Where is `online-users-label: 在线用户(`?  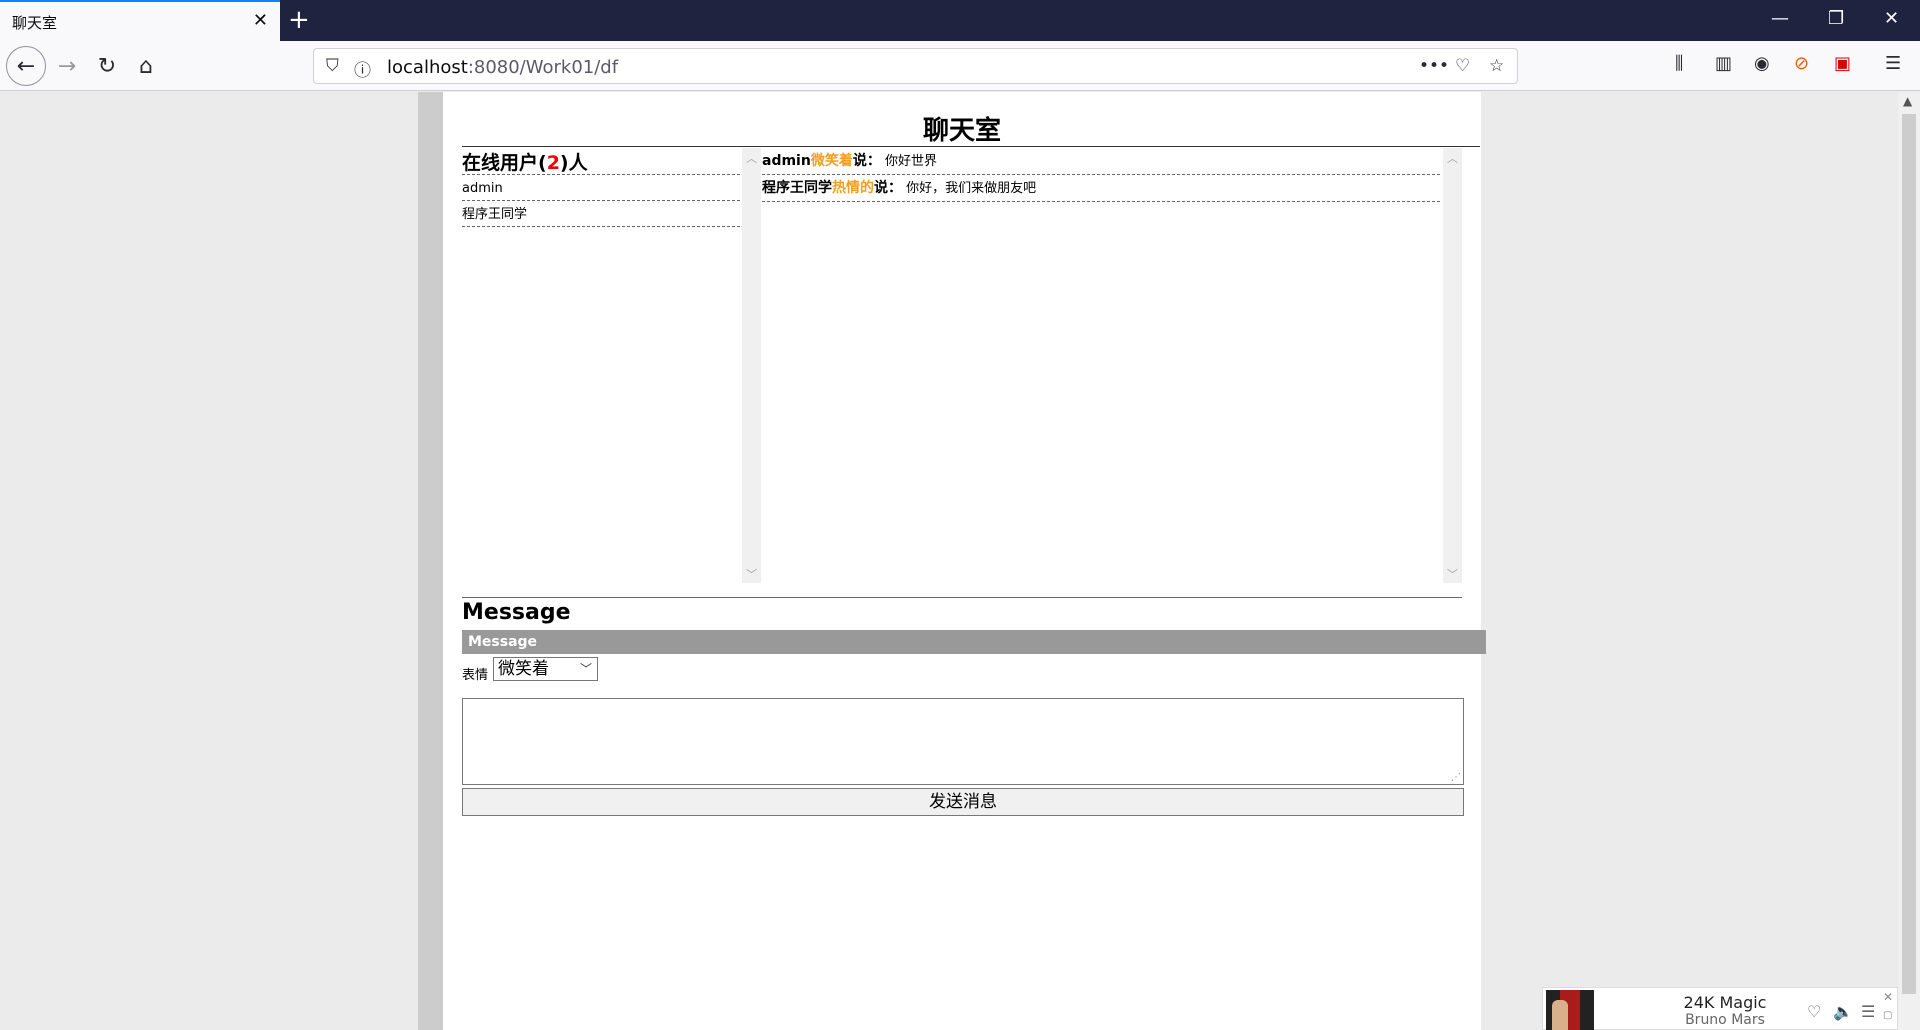 online-users-label: 在线用户( is located at coordinates (504, 163).